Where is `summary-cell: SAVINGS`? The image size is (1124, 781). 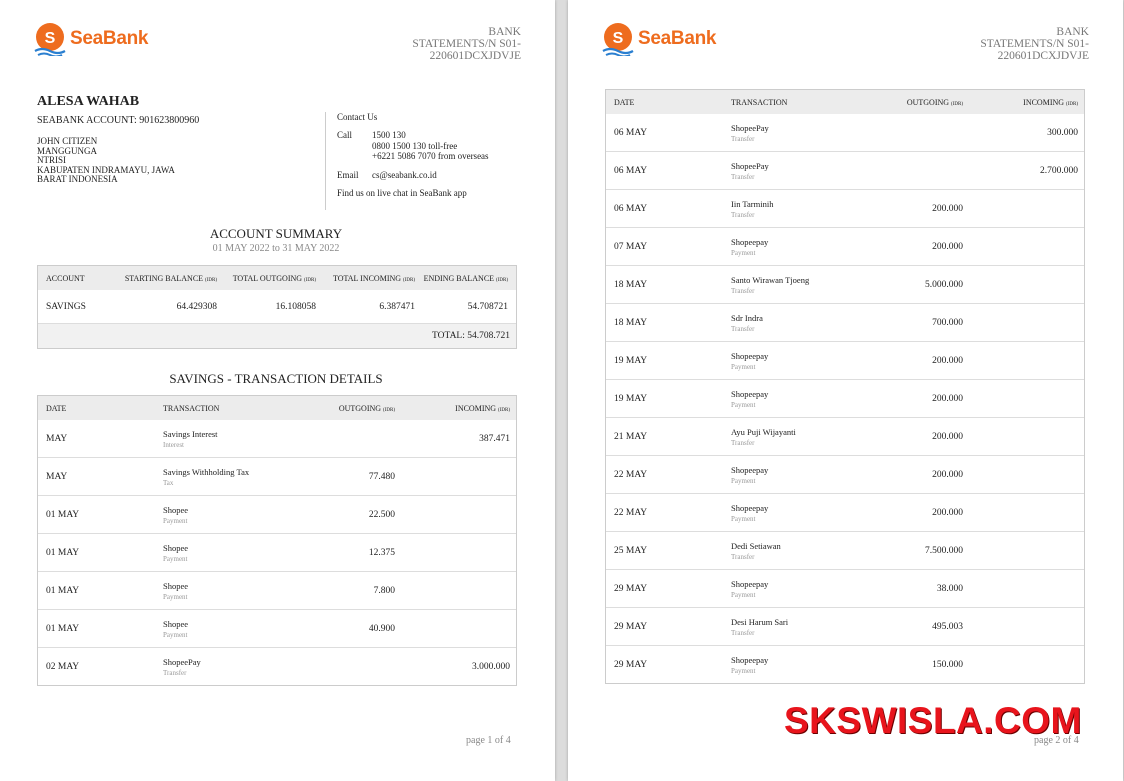 summary-cell: SAVINGS is located at coordinates (66, 306).